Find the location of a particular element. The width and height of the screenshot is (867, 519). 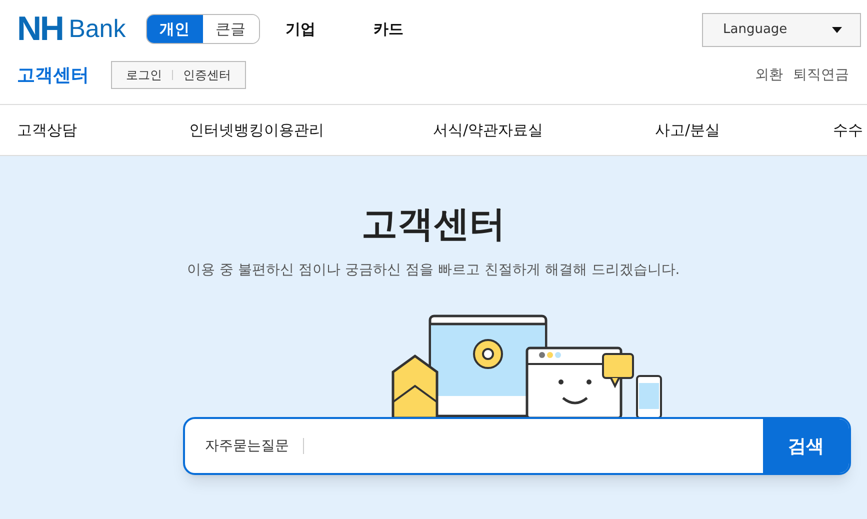

section-title: 고객센터 is located at coordinates (53, 76).